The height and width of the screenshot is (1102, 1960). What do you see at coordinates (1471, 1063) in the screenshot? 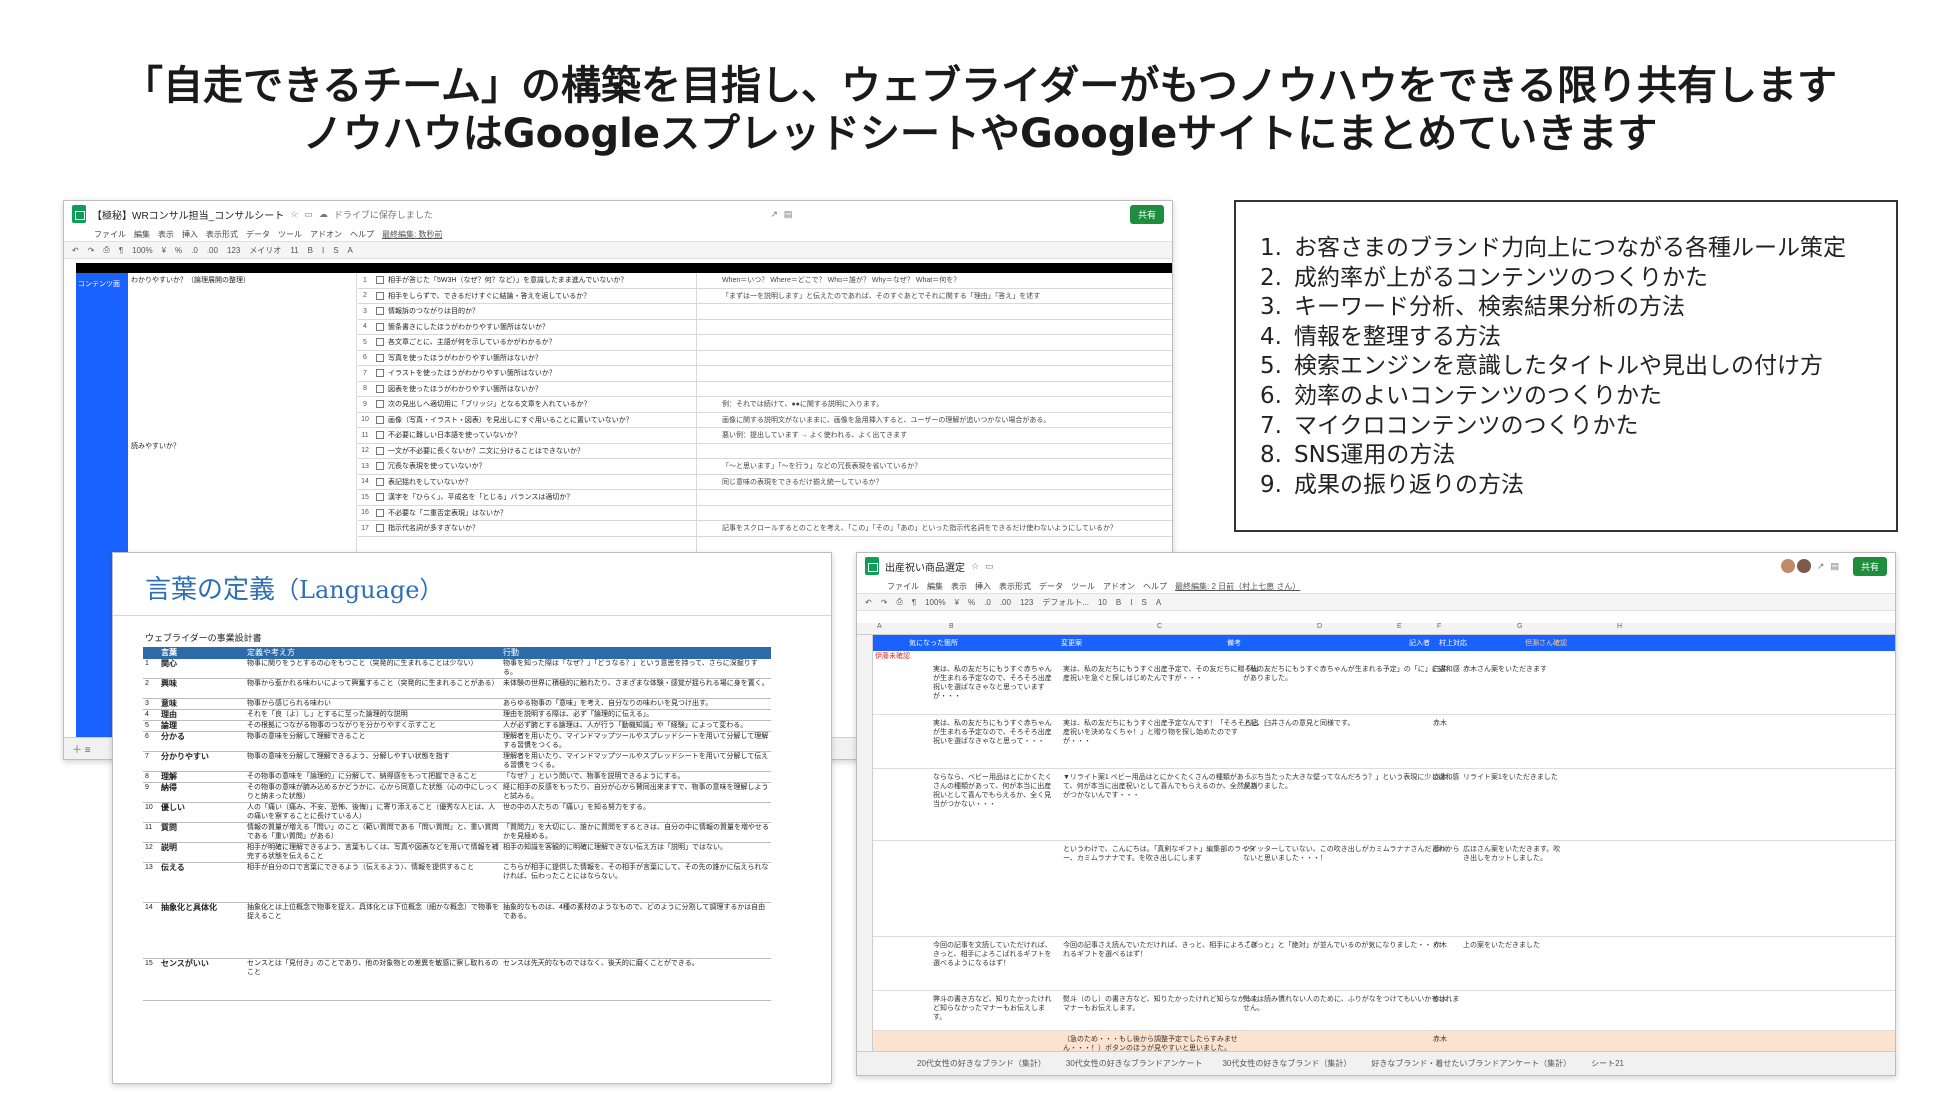
I see `sheet-tab: 好きなブランド・着せたいブランドアンケート（集計）` at bounding box center [1471, 1063].